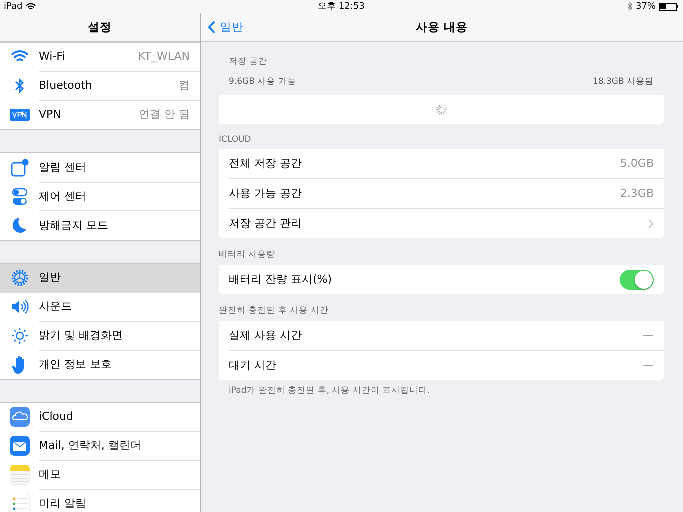 The image size is (683, 512). I want to click on notes-app-icon, so click(20, 474).